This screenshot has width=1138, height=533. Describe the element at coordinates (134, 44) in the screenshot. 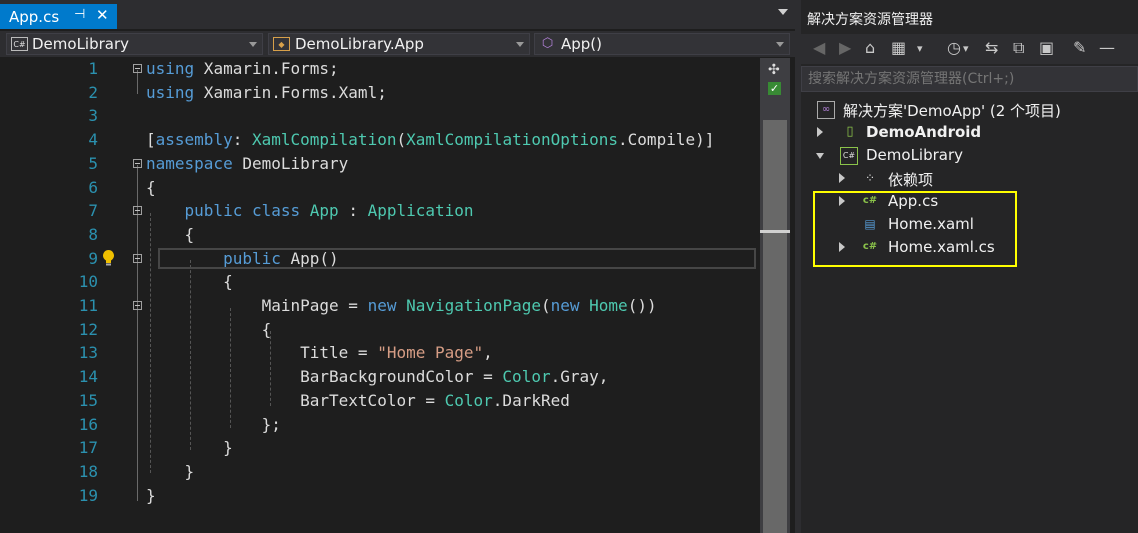

I see `project-dropdown: C# DemoLibrary` at that location.